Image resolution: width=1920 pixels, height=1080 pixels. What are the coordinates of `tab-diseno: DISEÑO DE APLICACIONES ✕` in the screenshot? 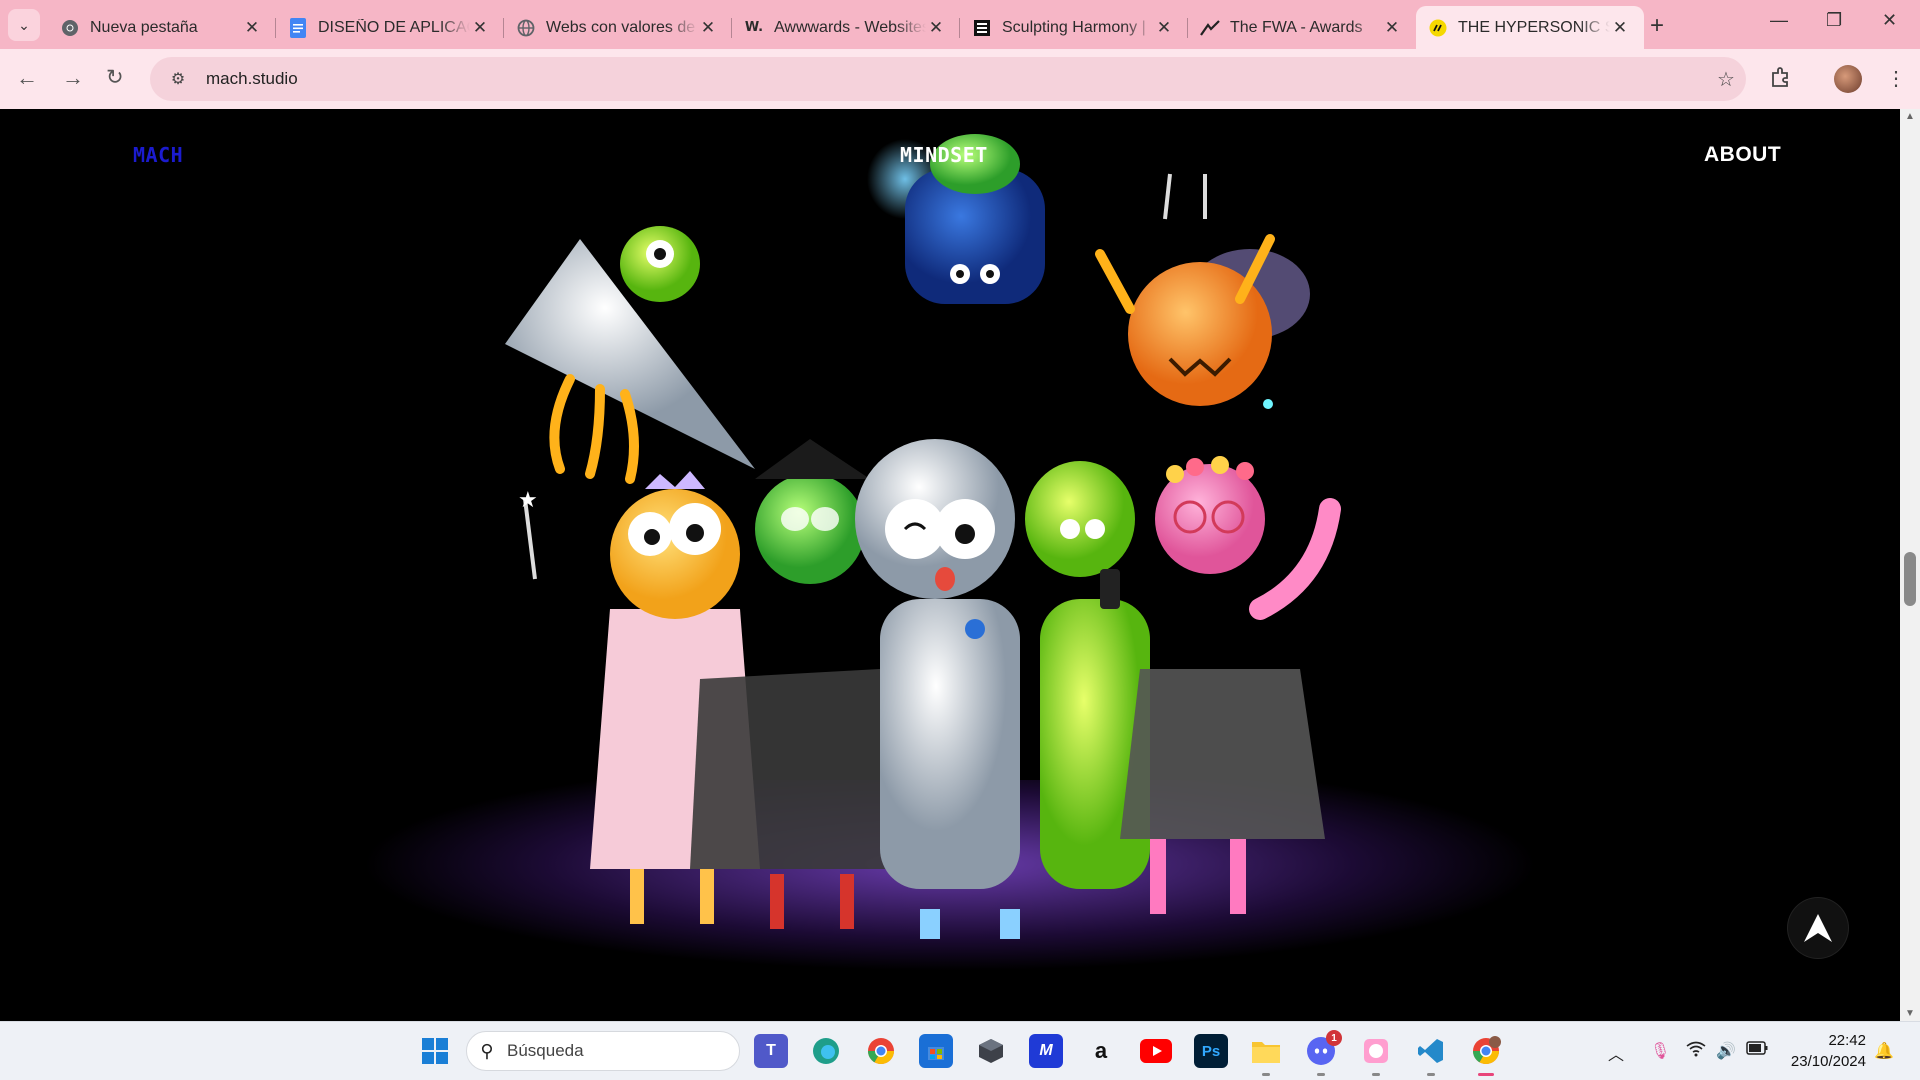 It's located at (390, 27).